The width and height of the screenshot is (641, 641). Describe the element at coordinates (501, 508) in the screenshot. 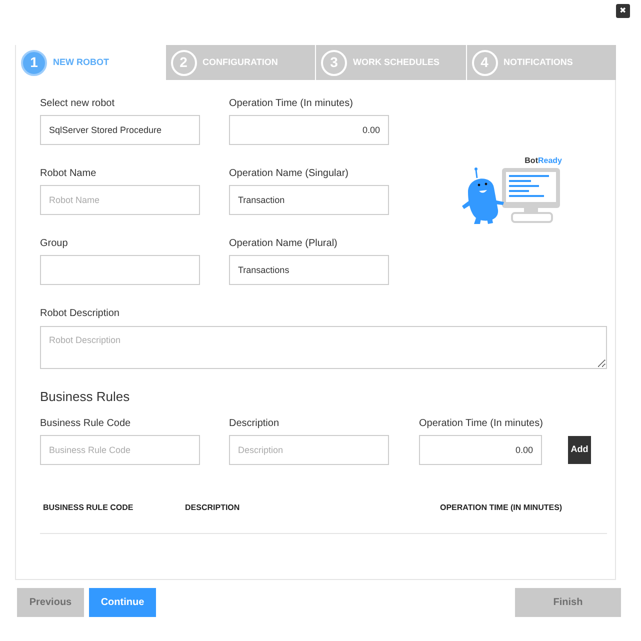

I see `column-header: OPERATION TIME (IN MINUTES)` at that location.